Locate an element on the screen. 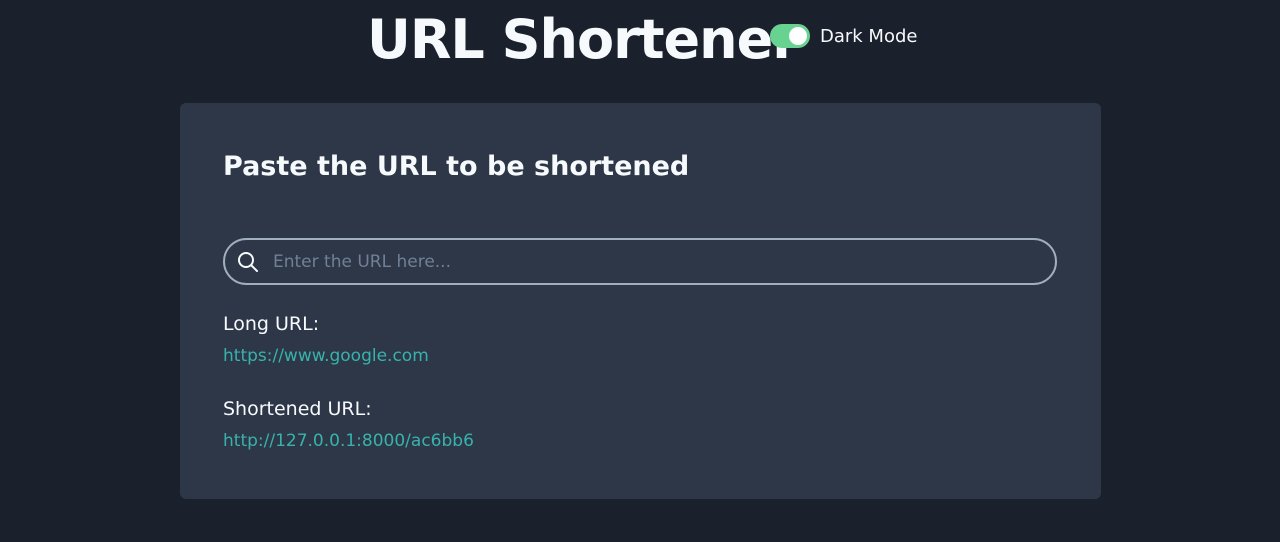  url-search-box is located at coordinates (640, 261).